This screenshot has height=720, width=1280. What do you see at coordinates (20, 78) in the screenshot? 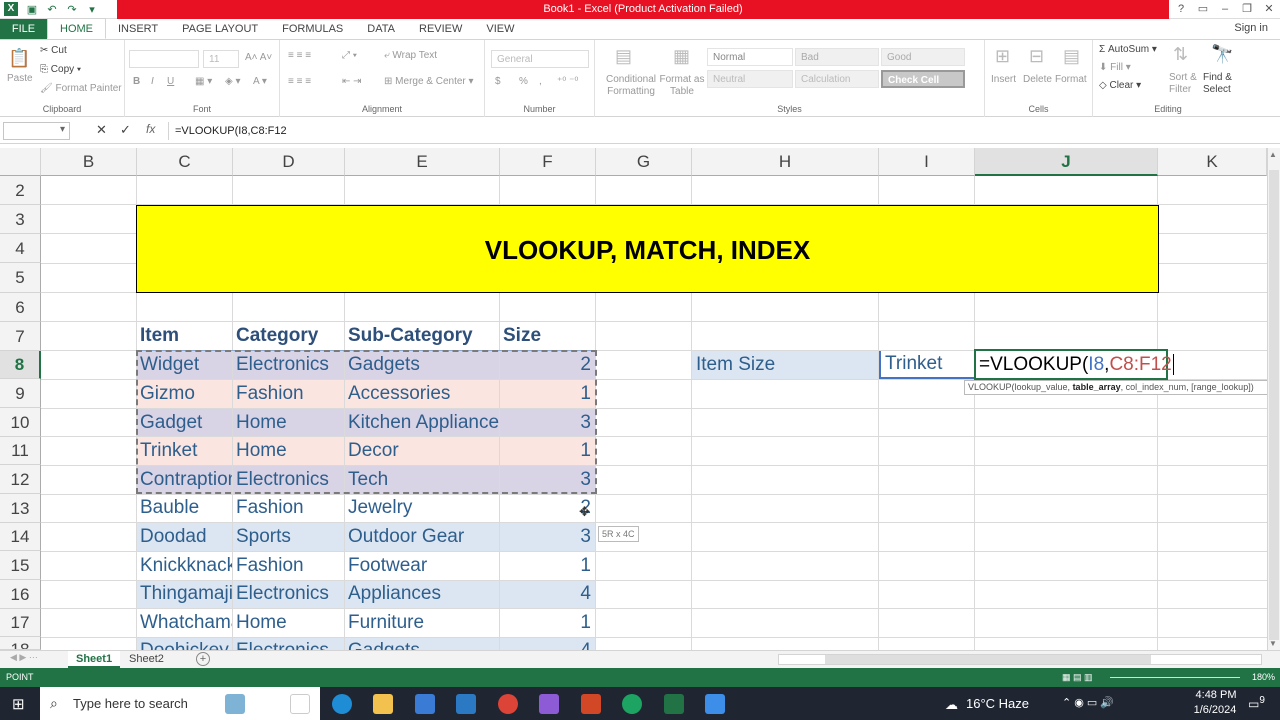
I see `paste-button: Paste` at bounding box center [20, 78].